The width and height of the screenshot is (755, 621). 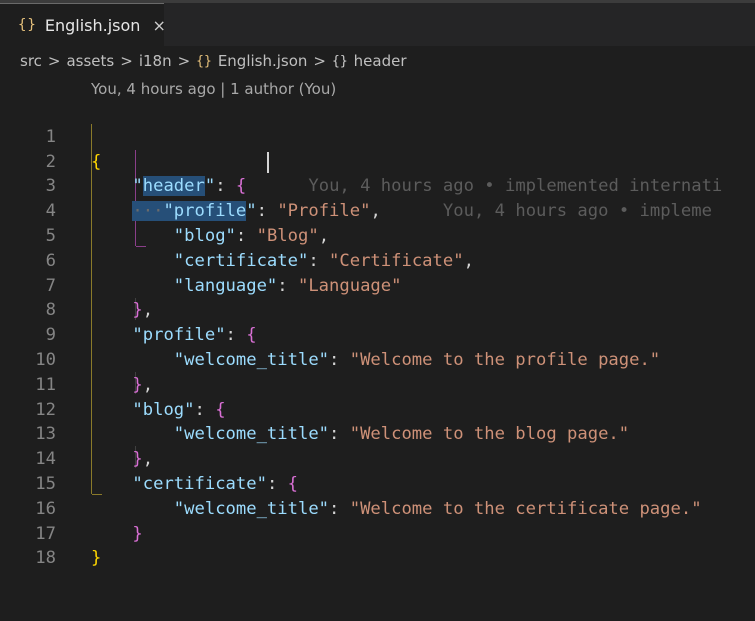 I want to click on code-line-1: 1 {, so click(x=377, y=136).